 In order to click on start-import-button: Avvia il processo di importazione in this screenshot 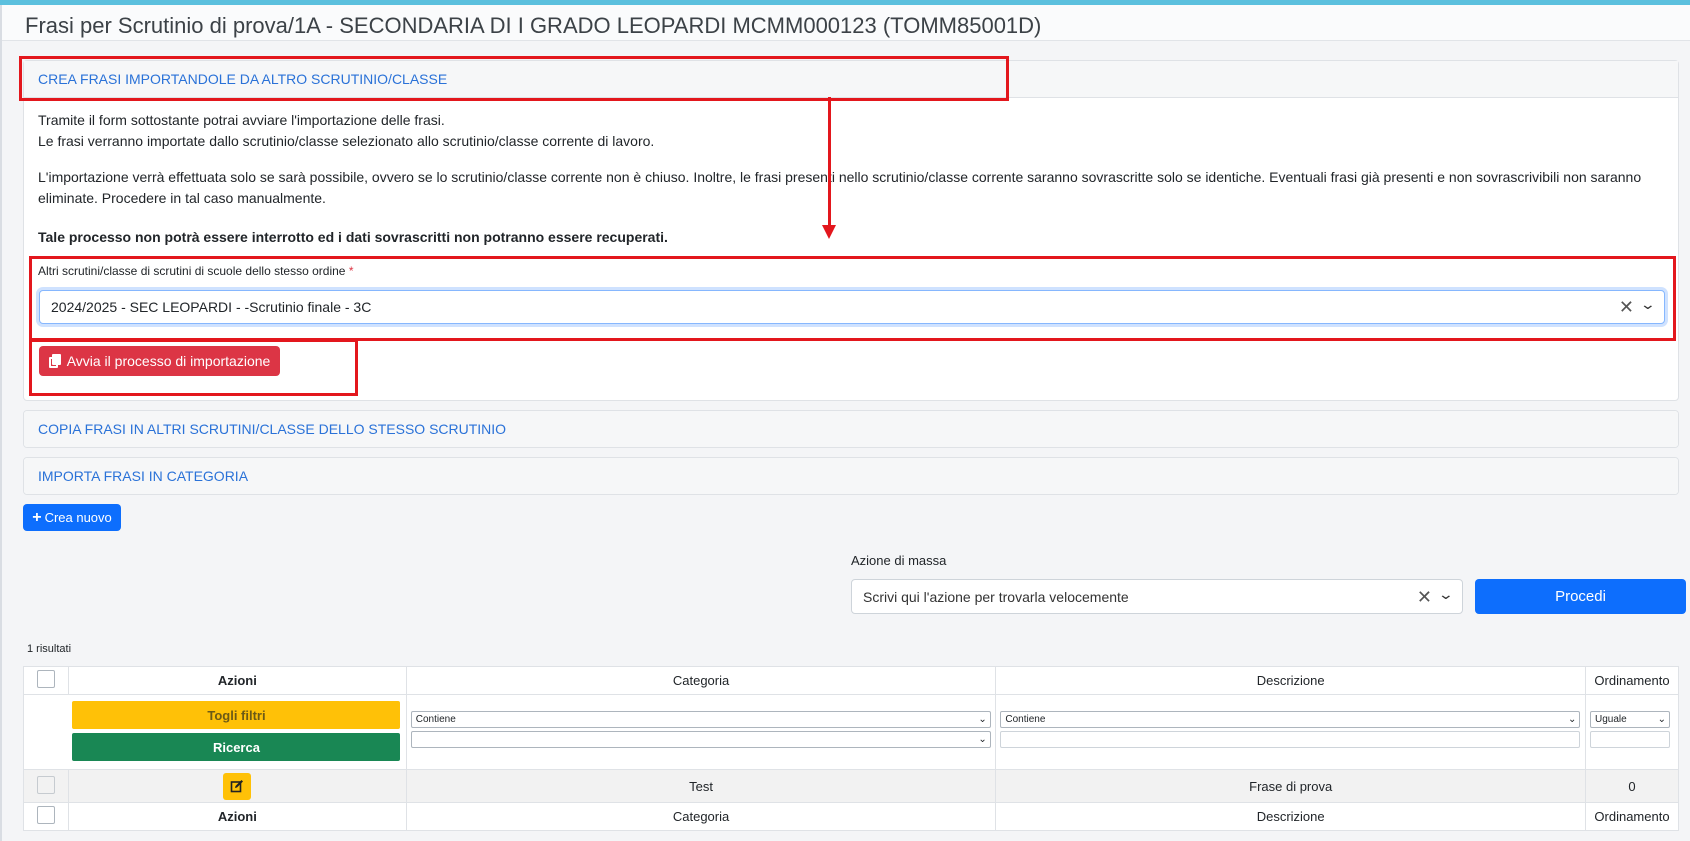, I will do `click(159, 361)`.